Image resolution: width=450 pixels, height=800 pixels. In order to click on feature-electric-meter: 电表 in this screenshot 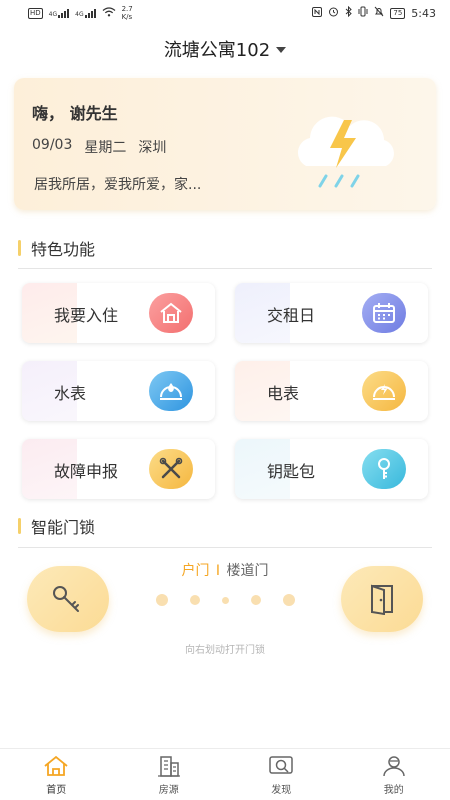, I will do `click(331, 391)`.